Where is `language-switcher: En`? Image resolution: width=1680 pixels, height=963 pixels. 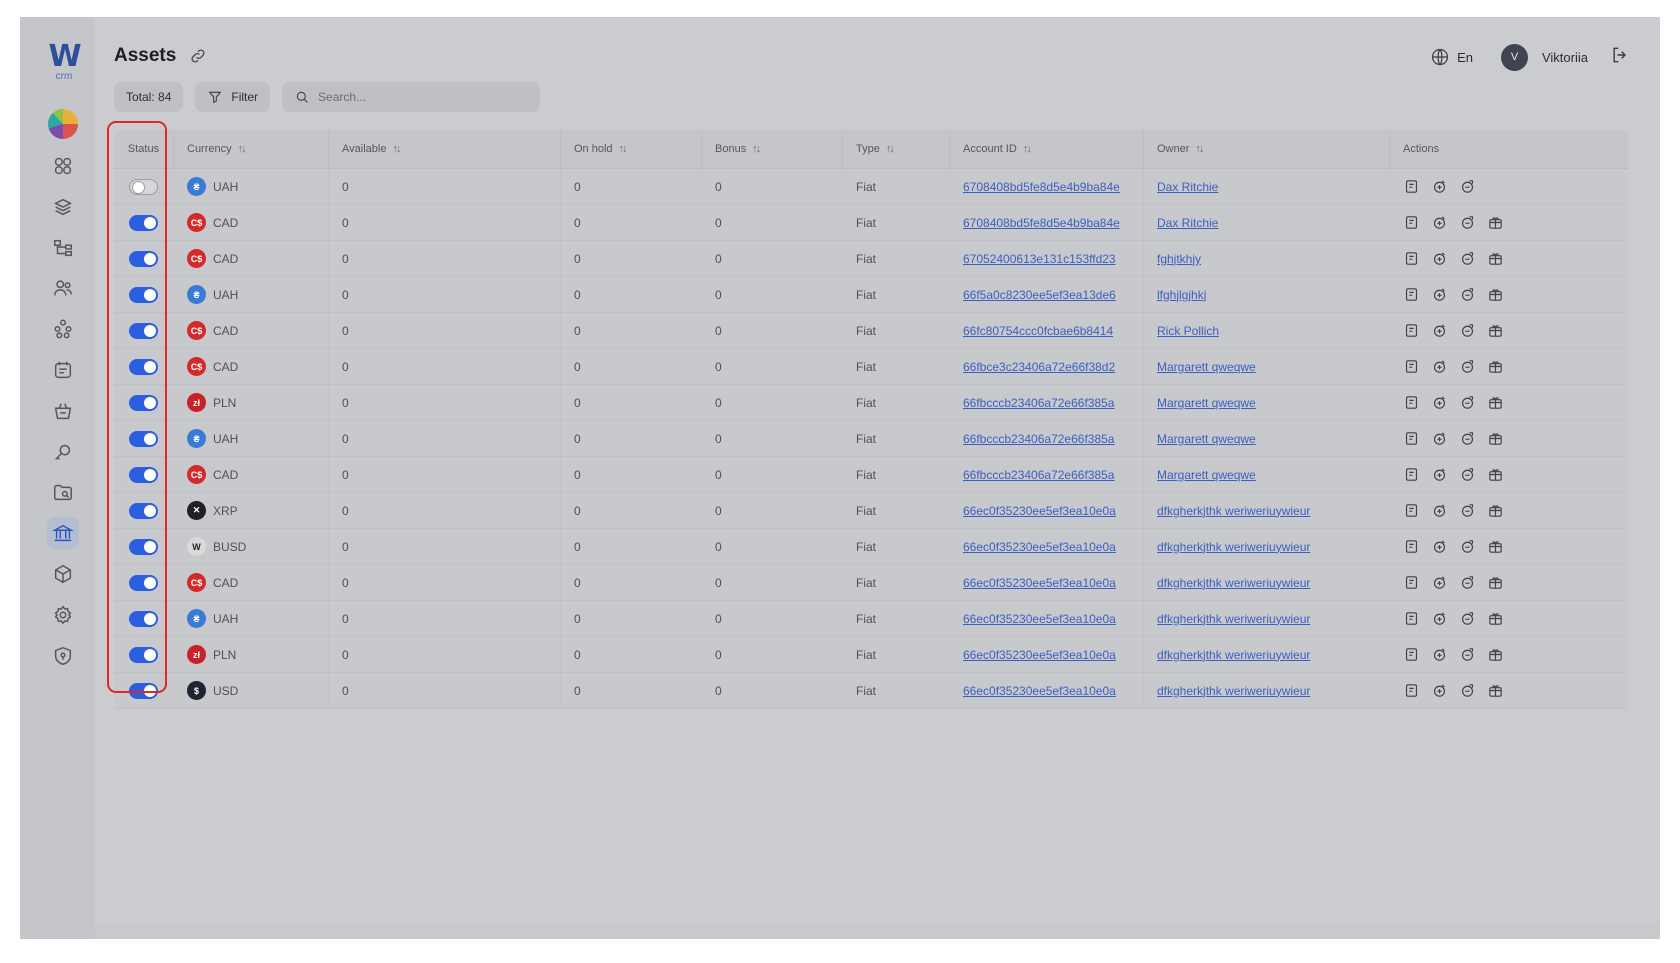
language-switcher: En is located at coordinates (1451, 57).